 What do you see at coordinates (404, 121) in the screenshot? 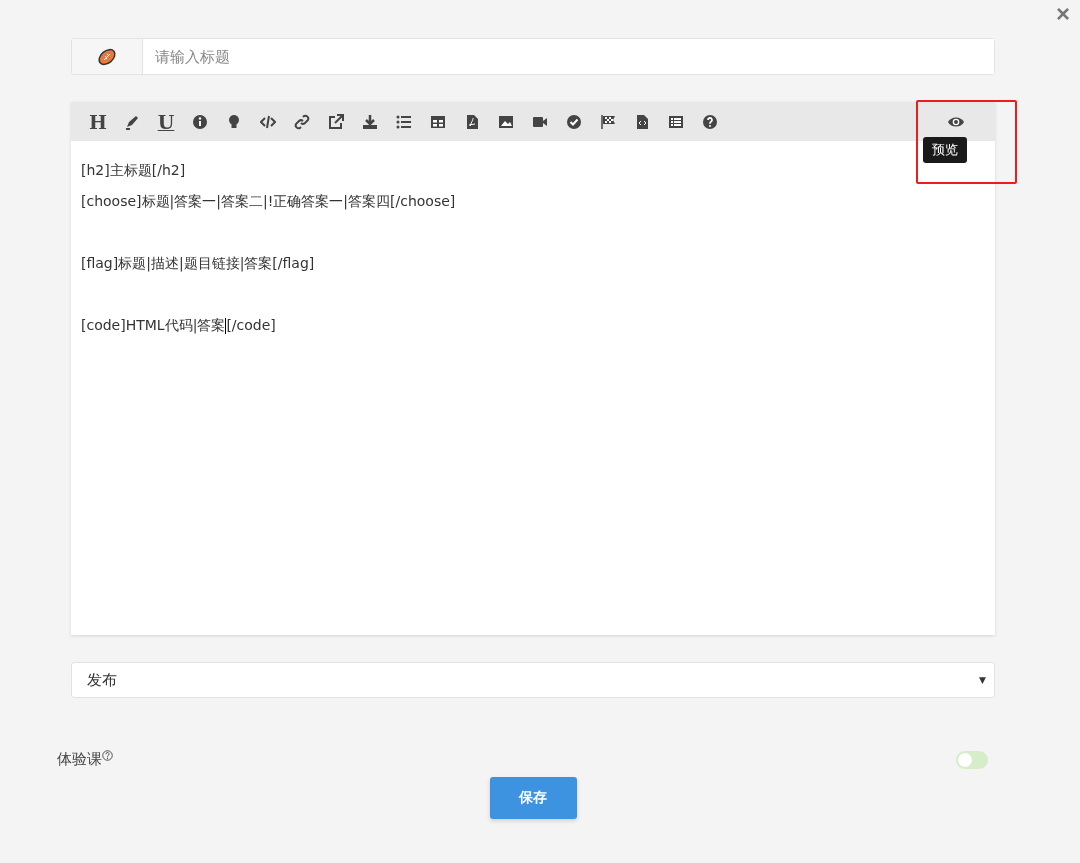
I see `list-icon` at bounding box center [404, 121].